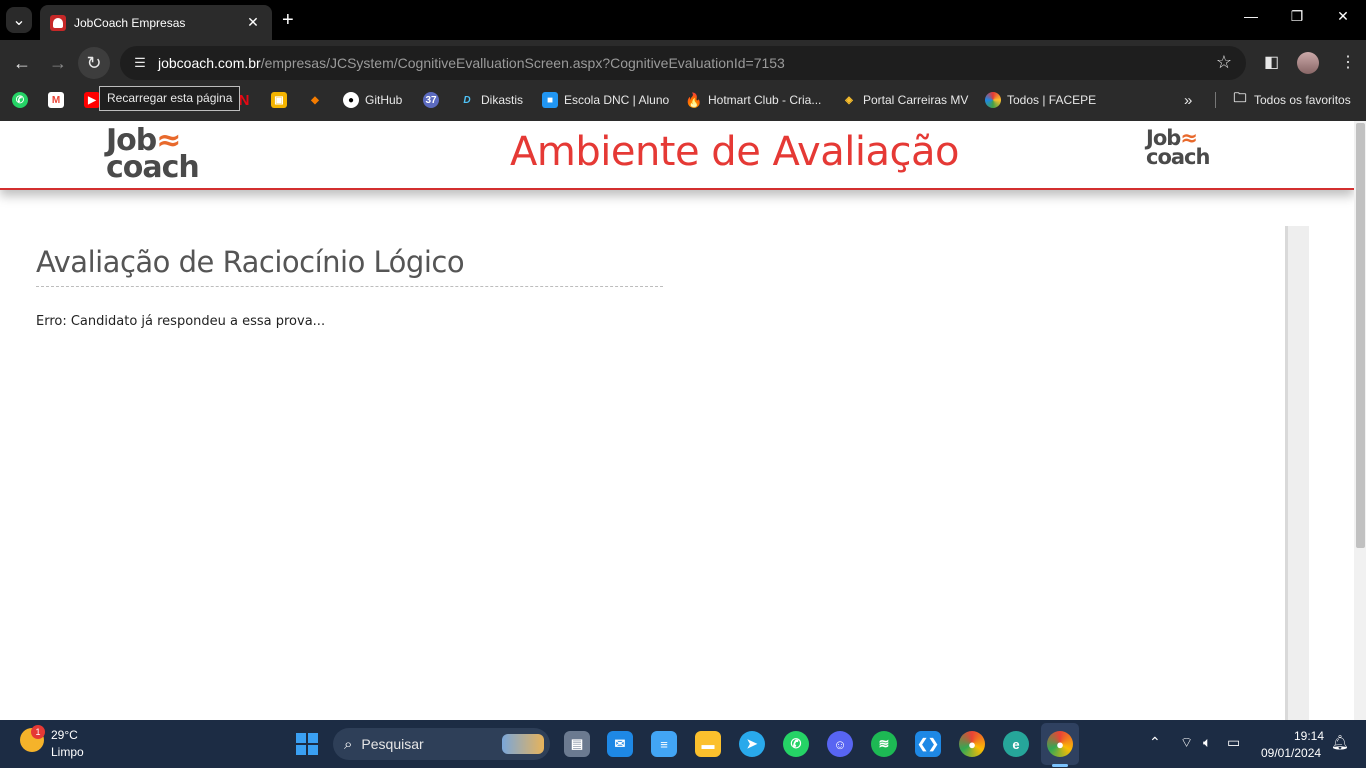  What do you see at coordinates (351, 100) in the screenshot?
I see `github-icon: ●` at bounding box center [351, 100].